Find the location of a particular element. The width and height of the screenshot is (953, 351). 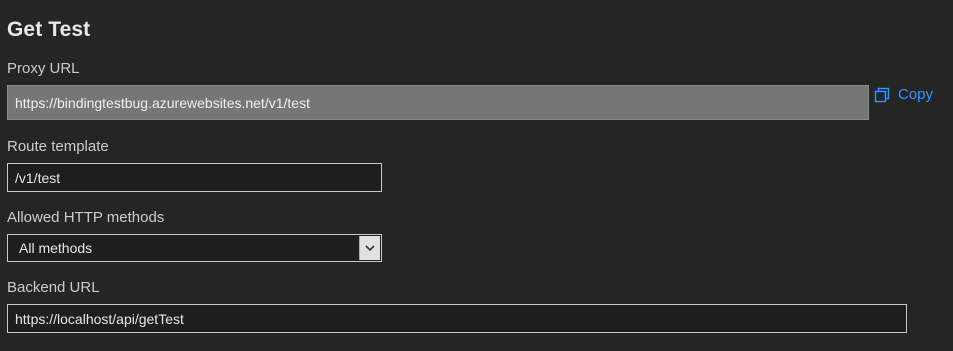

proxy-url-label: Proxy URL is located at coordinates (43, 68).